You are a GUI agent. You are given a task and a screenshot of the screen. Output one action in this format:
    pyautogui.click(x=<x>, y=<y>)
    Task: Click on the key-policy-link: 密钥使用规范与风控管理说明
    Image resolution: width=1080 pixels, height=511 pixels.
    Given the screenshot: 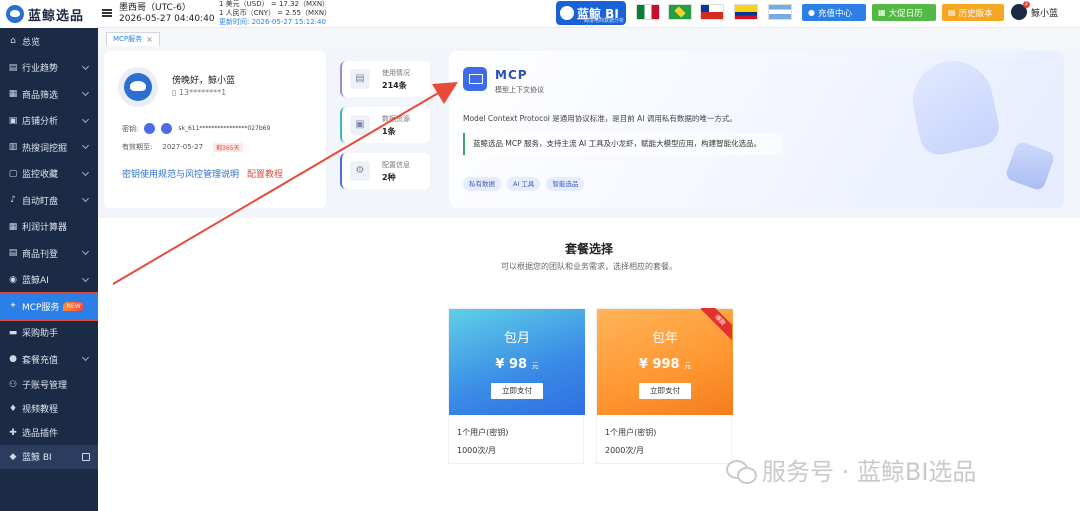 What is the action you would take?
    pyautogui.click(x=180, y=173)
    